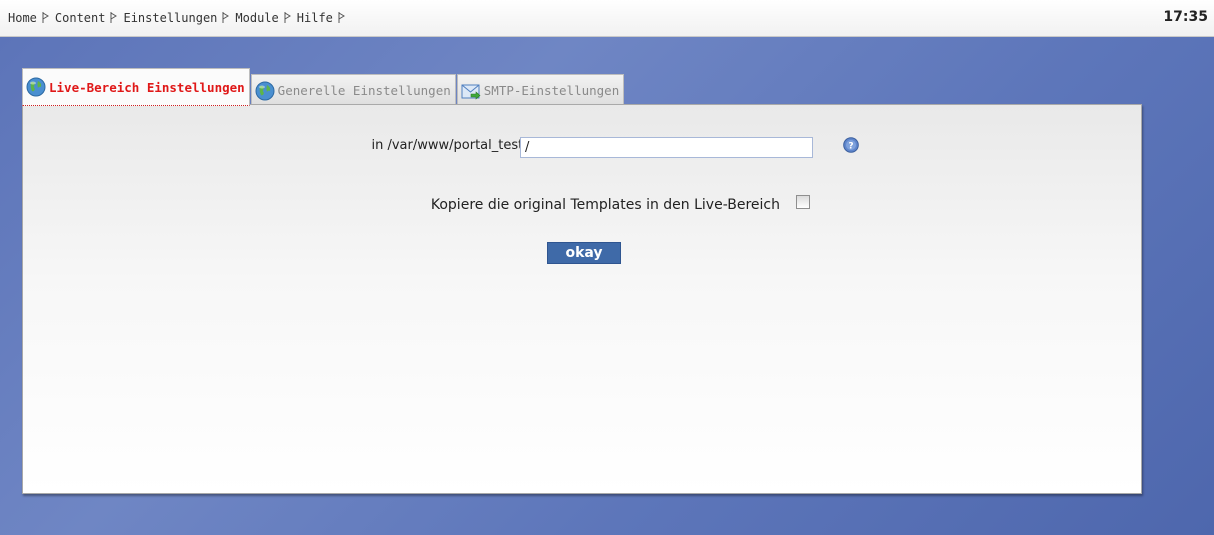 The width and height of the screenshot is (1214, 535). Describe the element at coordinates (364, 90) in the screenshot. I see `tab-label: Generelle Einstellungen` at that location.